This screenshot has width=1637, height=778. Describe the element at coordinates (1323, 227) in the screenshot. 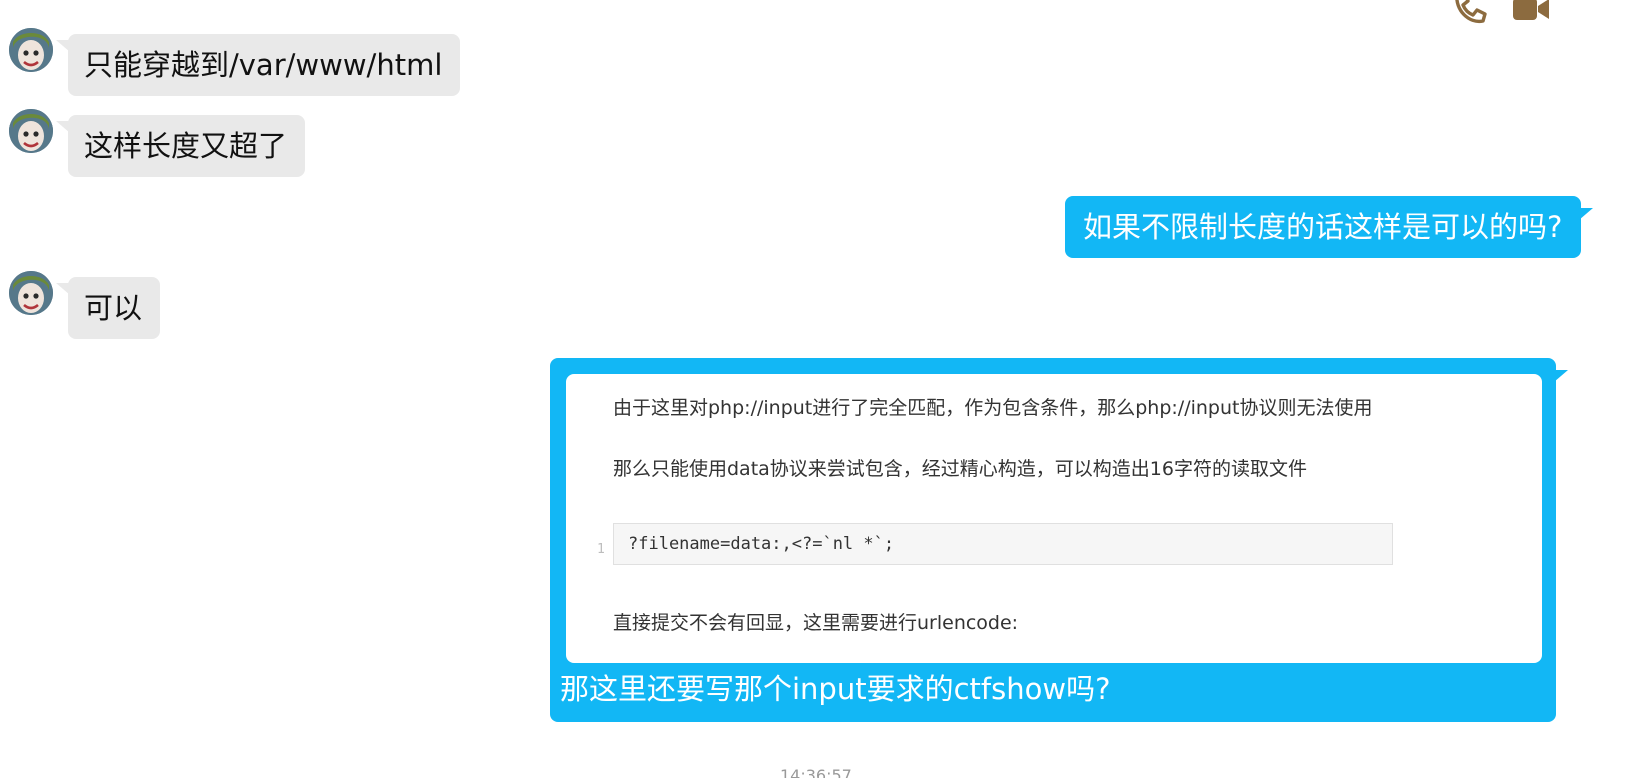

I see `message-text: 如果不限制长度的话这样是可以的吗?` at that location.